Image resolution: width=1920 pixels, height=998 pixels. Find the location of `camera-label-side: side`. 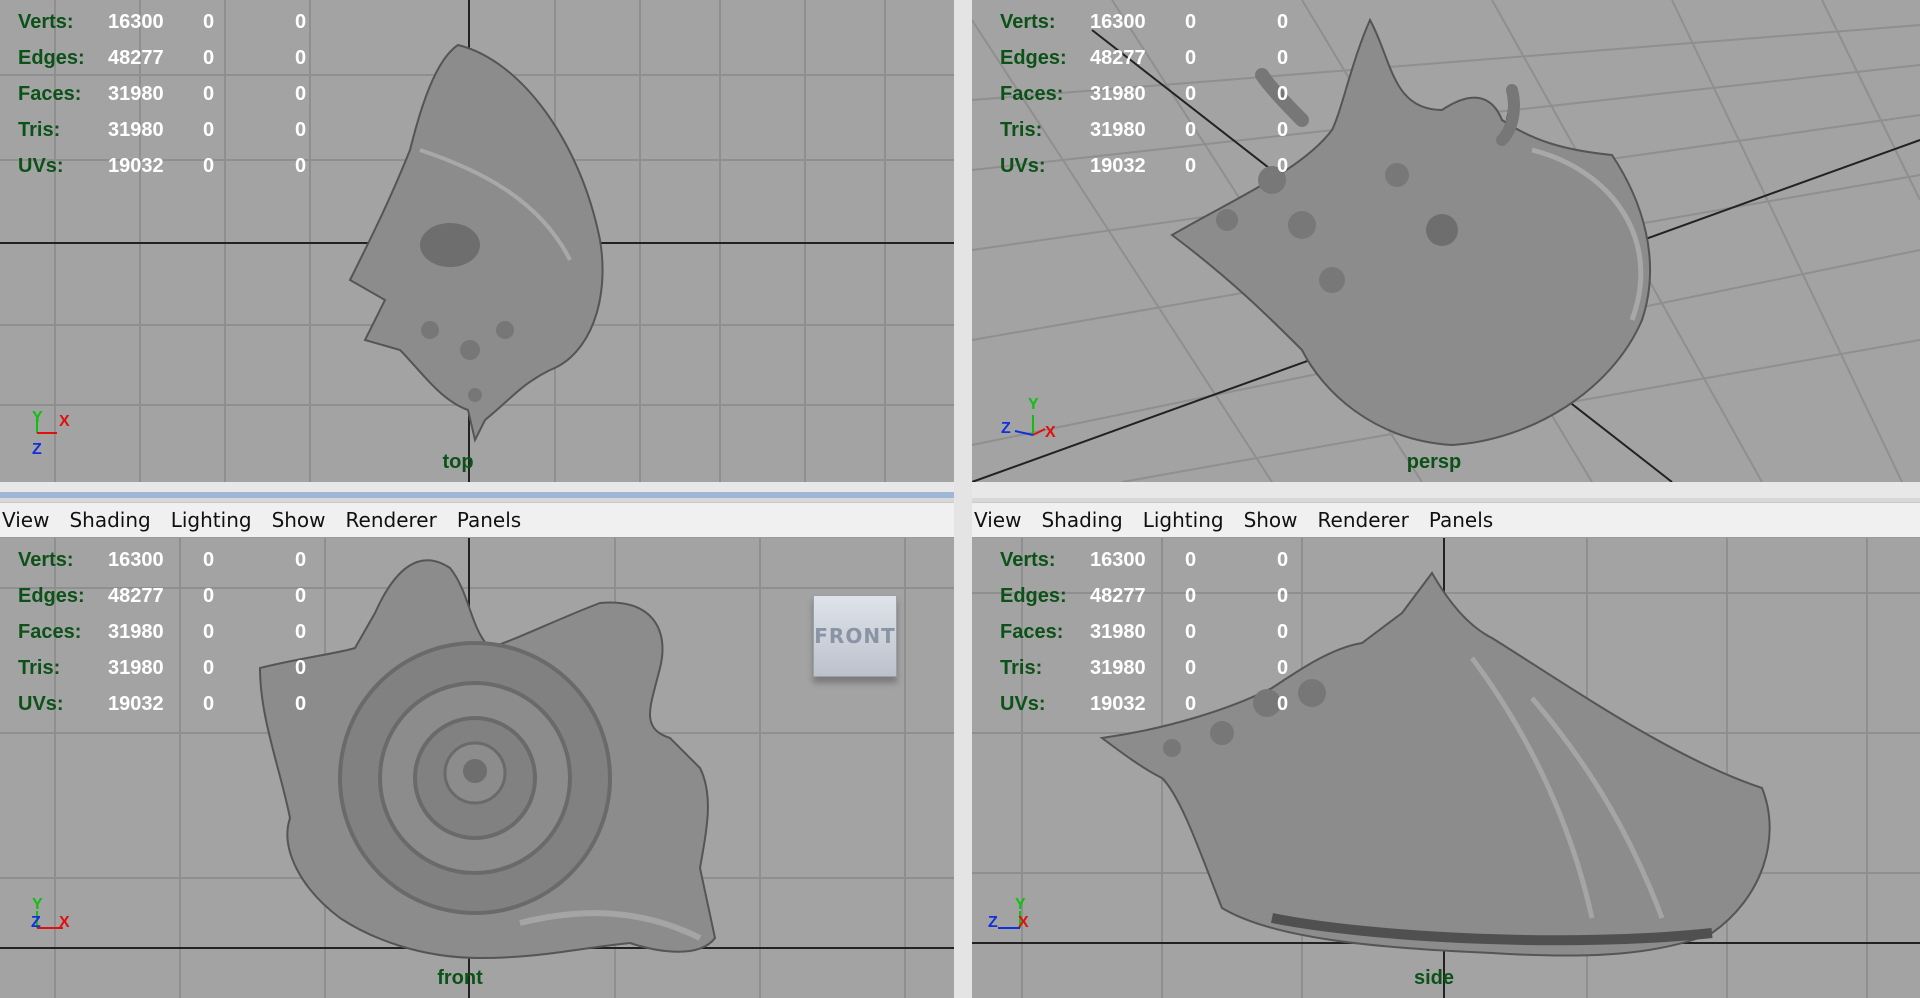

camera-label-side: side is located at coordinates (1434, 978).